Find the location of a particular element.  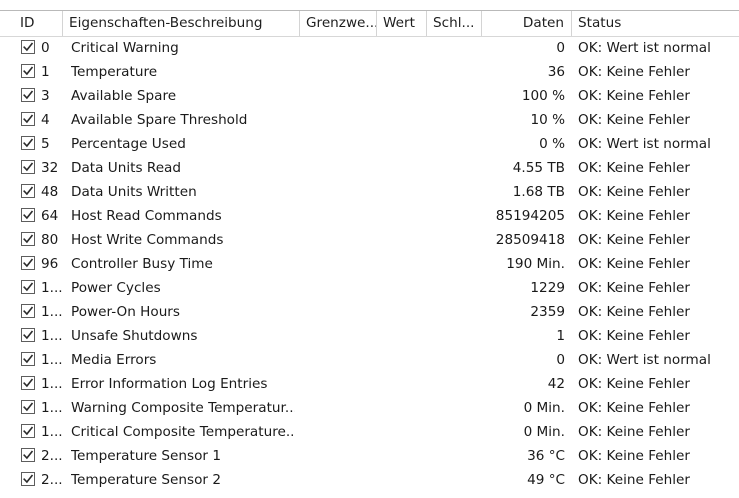

attribute-id: 3 is located at coordinates (45, 96).